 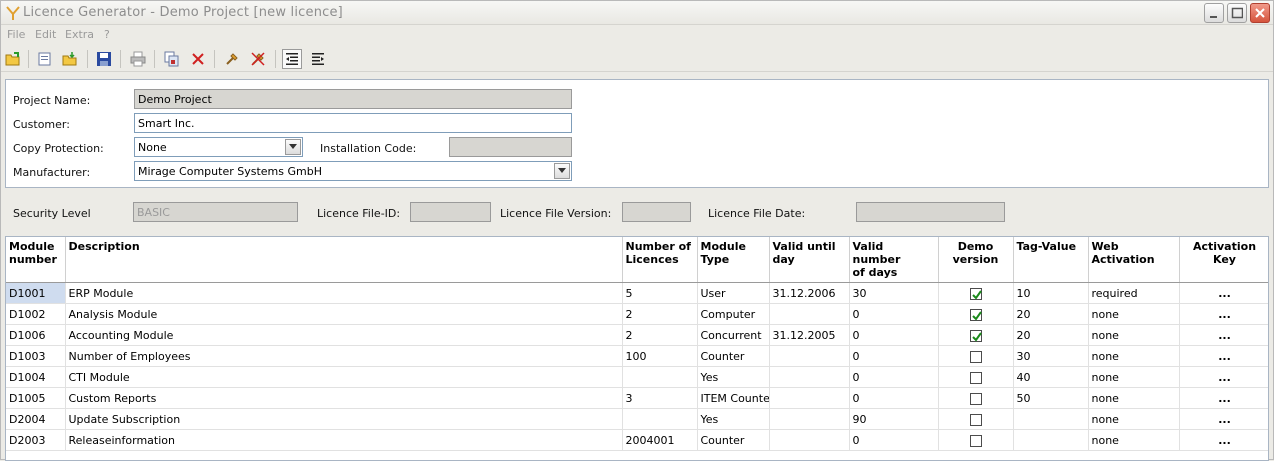 What do you see at coordinates (344, 293) in the screenshot?
I see `description-cell: ERP Module` at bounding box center [344, 293].